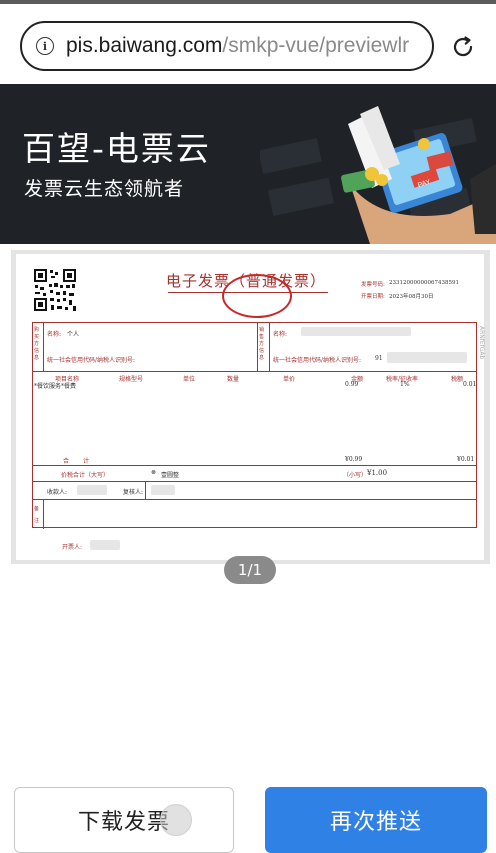  Describe the element at coordinates (250, 570) in the screenshot. I see `page-indicator: 1/1` at that location.